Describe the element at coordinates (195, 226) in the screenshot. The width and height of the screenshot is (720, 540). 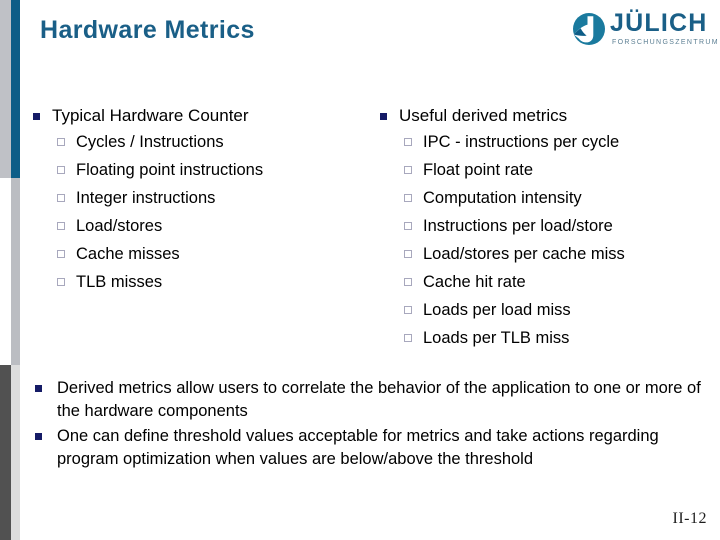
I see `list-item: Load/stores` at that location.